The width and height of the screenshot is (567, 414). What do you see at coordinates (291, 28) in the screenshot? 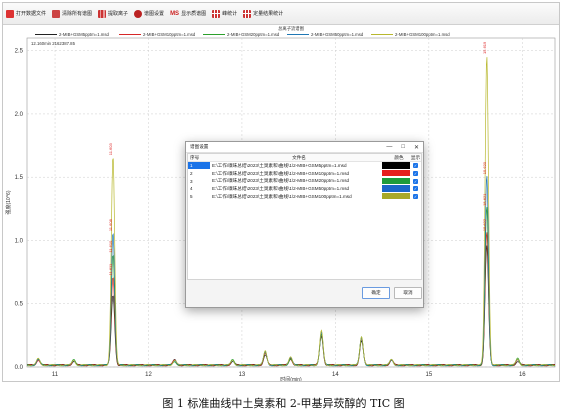
I see `chart-title: 总离子流谱图` at bounding box center [291, 28].